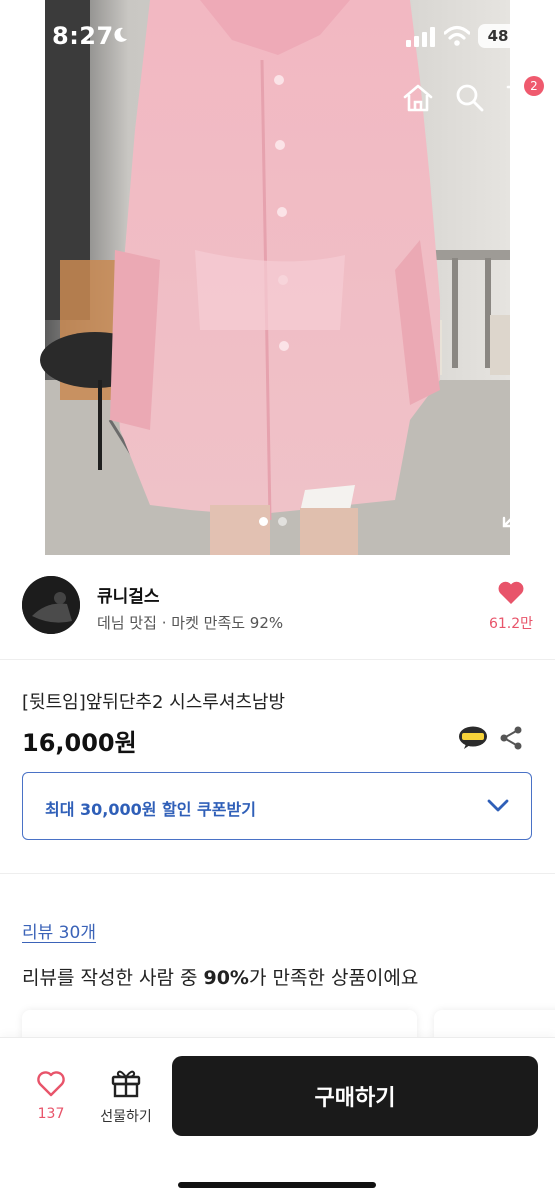  I want to click on avatar-image, so click(51, 605).